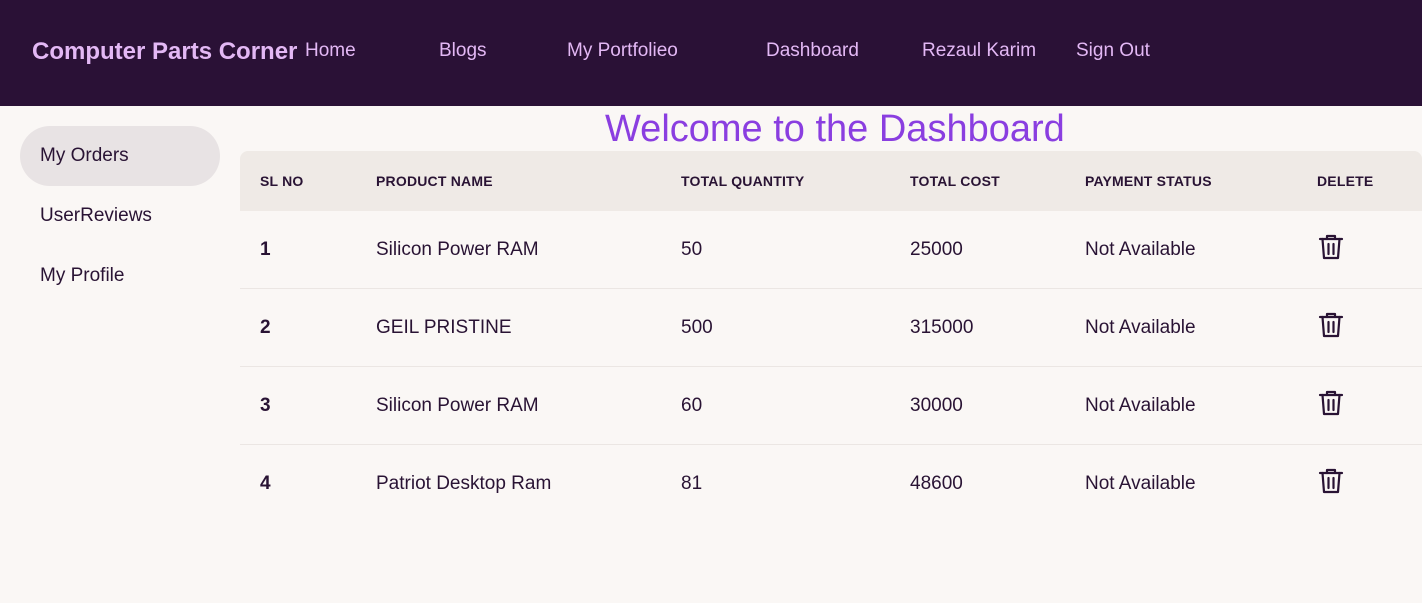  What do you see at coordinates (979, 51) in the screenshot?
I see `nav-user-name: Rezaul Karim` at bounding box center [979, 51].